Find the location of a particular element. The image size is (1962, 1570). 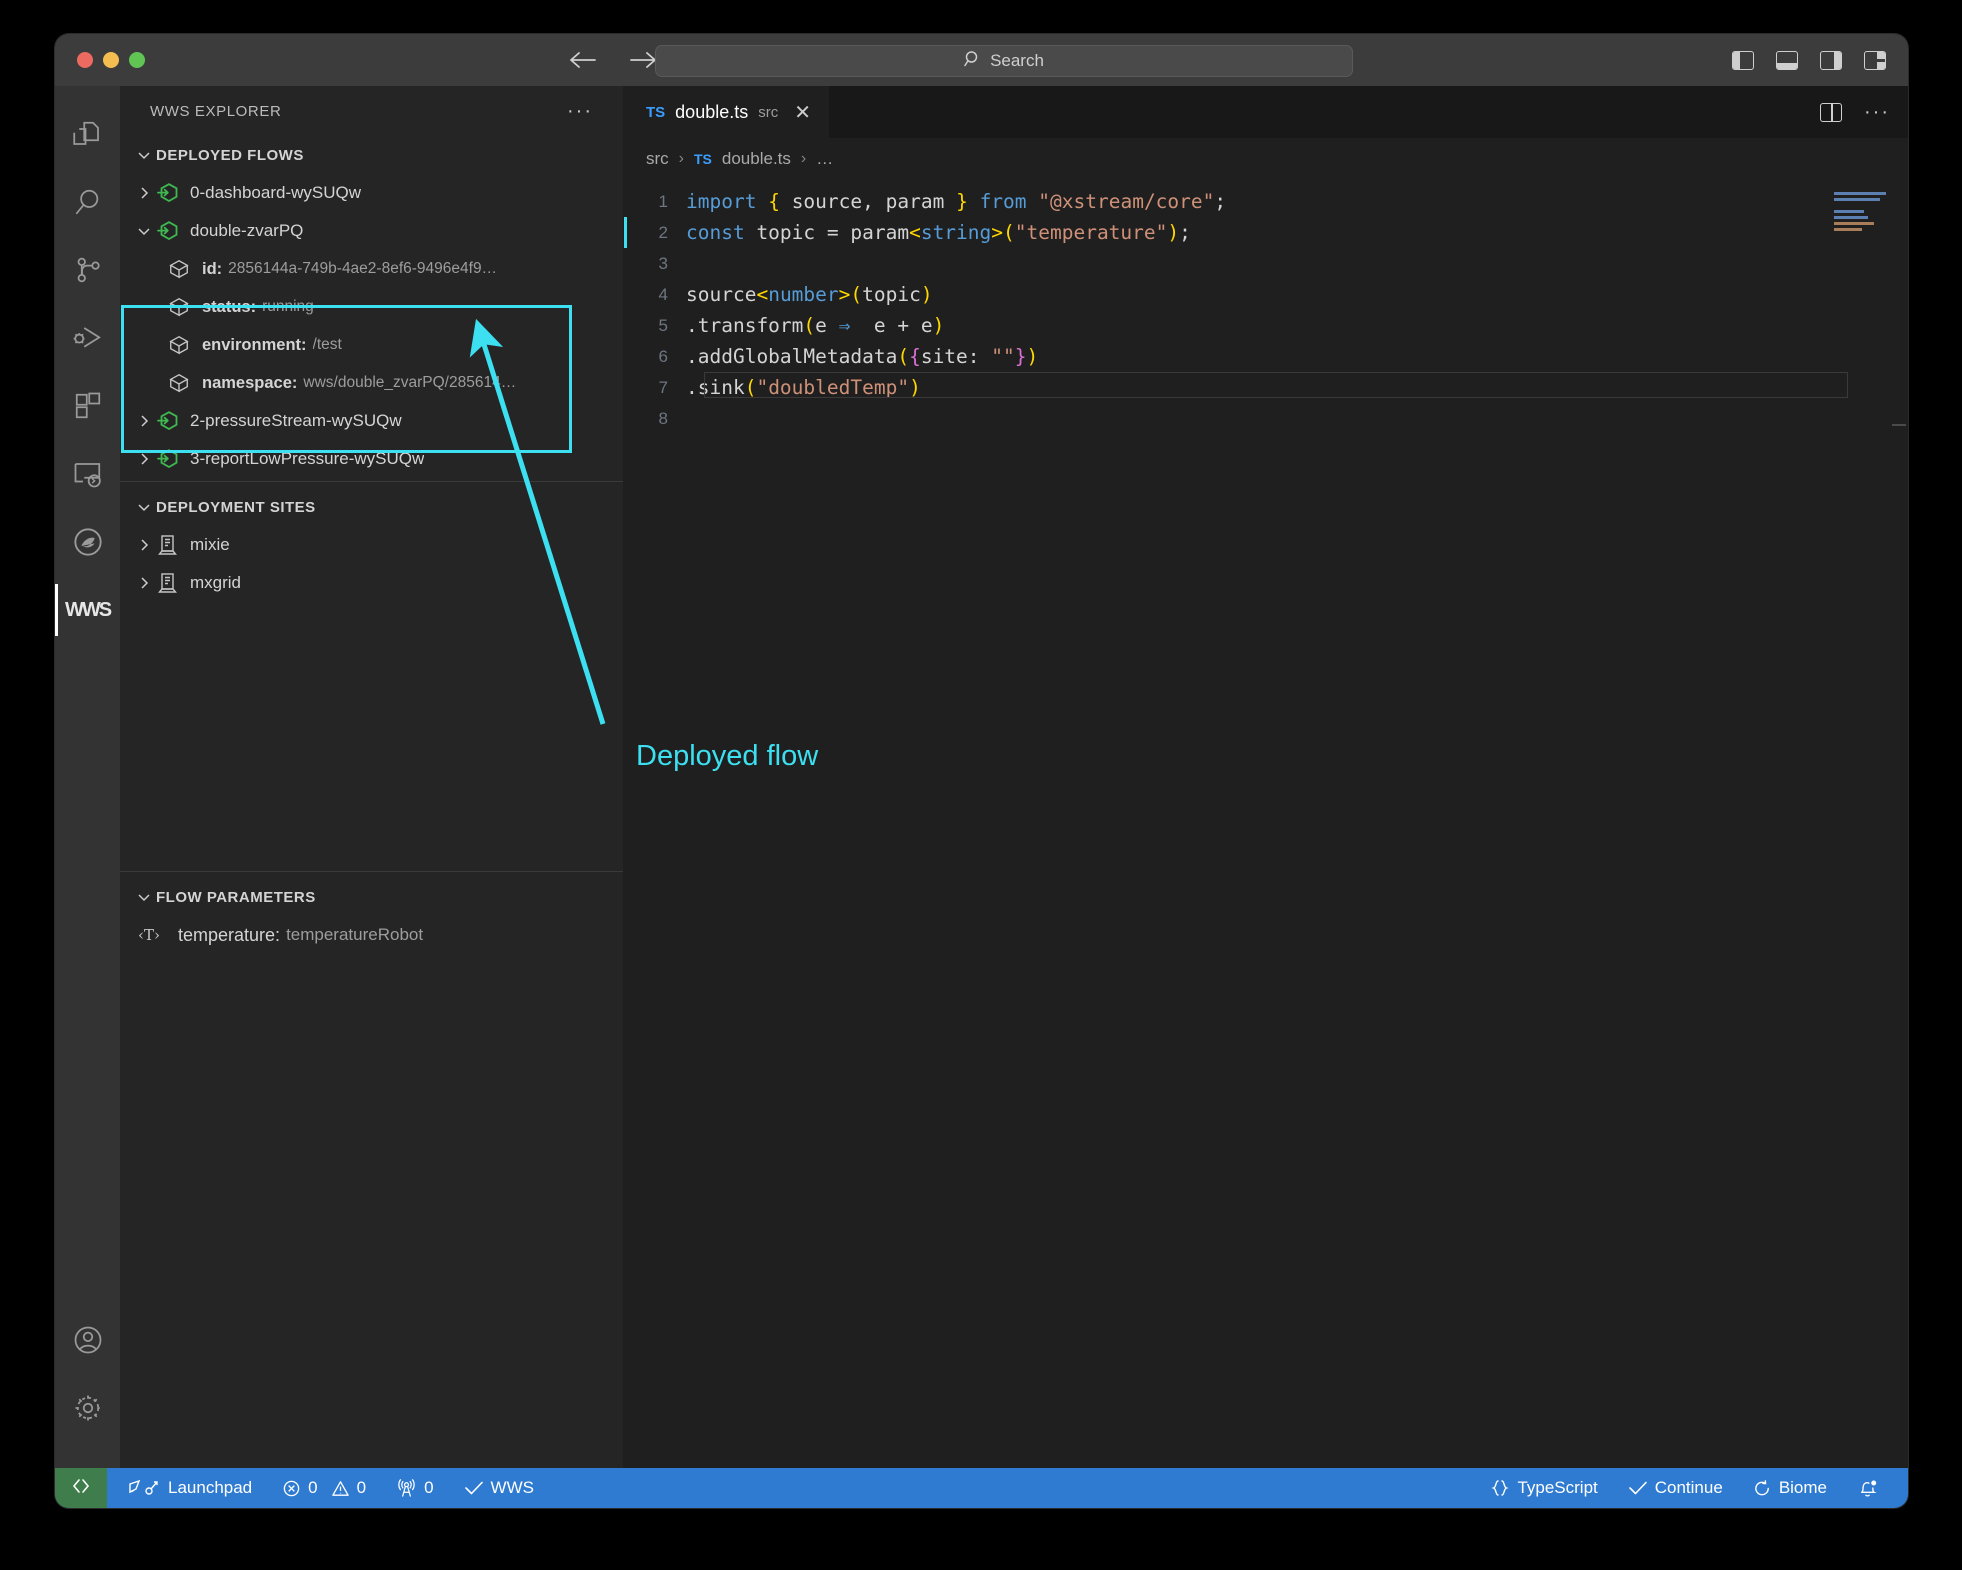

scrollbar-marker is located at coordinates (1899, 425).